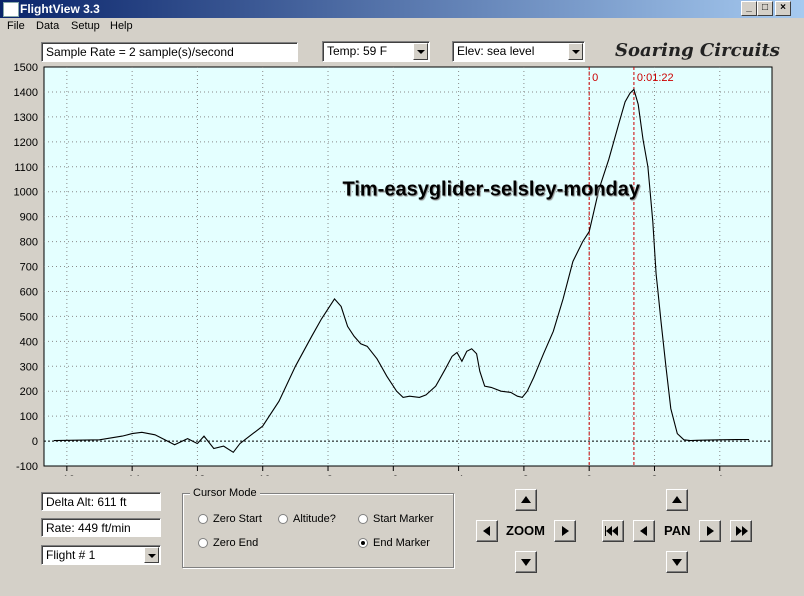 The width and height of the screenshot is (804, 596). I want to click on pan-right-button, so click(710, 531).